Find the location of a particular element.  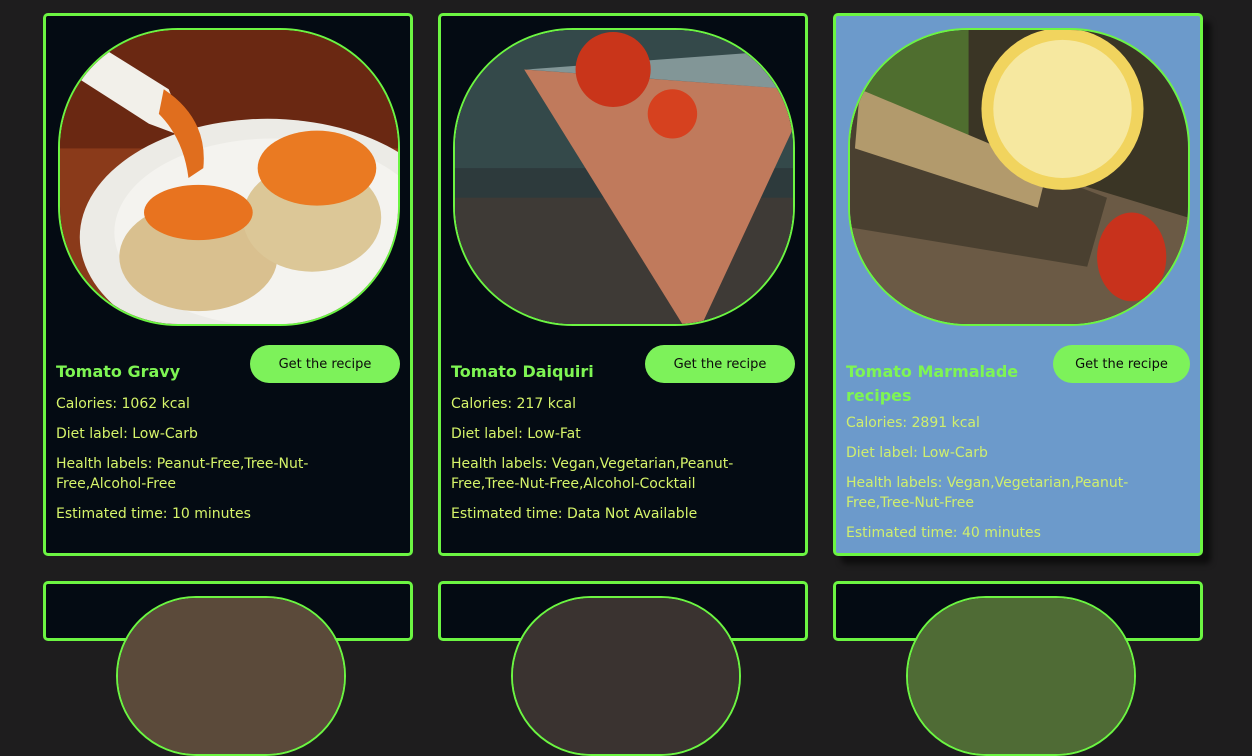

calories-text: Calories: 2891 kcal is located at coordinates (913, 423).